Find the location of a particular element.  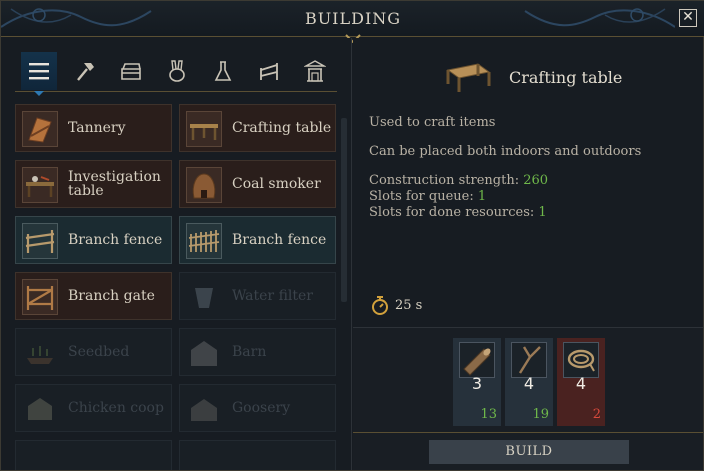

queue-slots: Slots for queue: 1 is located at coordinates (428, 196).